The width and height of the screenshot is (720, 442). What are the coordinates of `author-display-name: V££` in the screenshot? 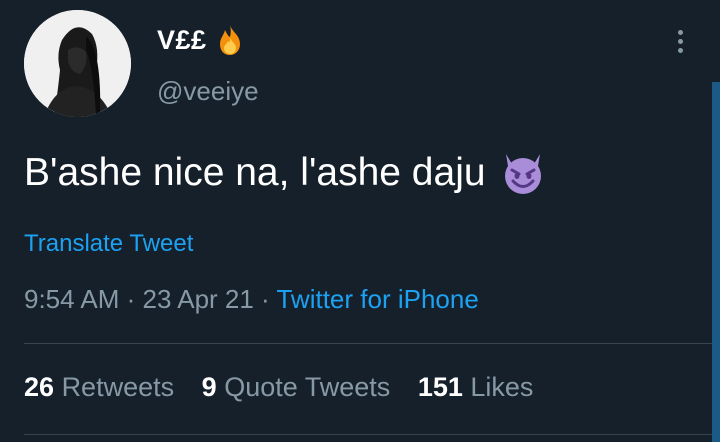 It's located at (182, 40).